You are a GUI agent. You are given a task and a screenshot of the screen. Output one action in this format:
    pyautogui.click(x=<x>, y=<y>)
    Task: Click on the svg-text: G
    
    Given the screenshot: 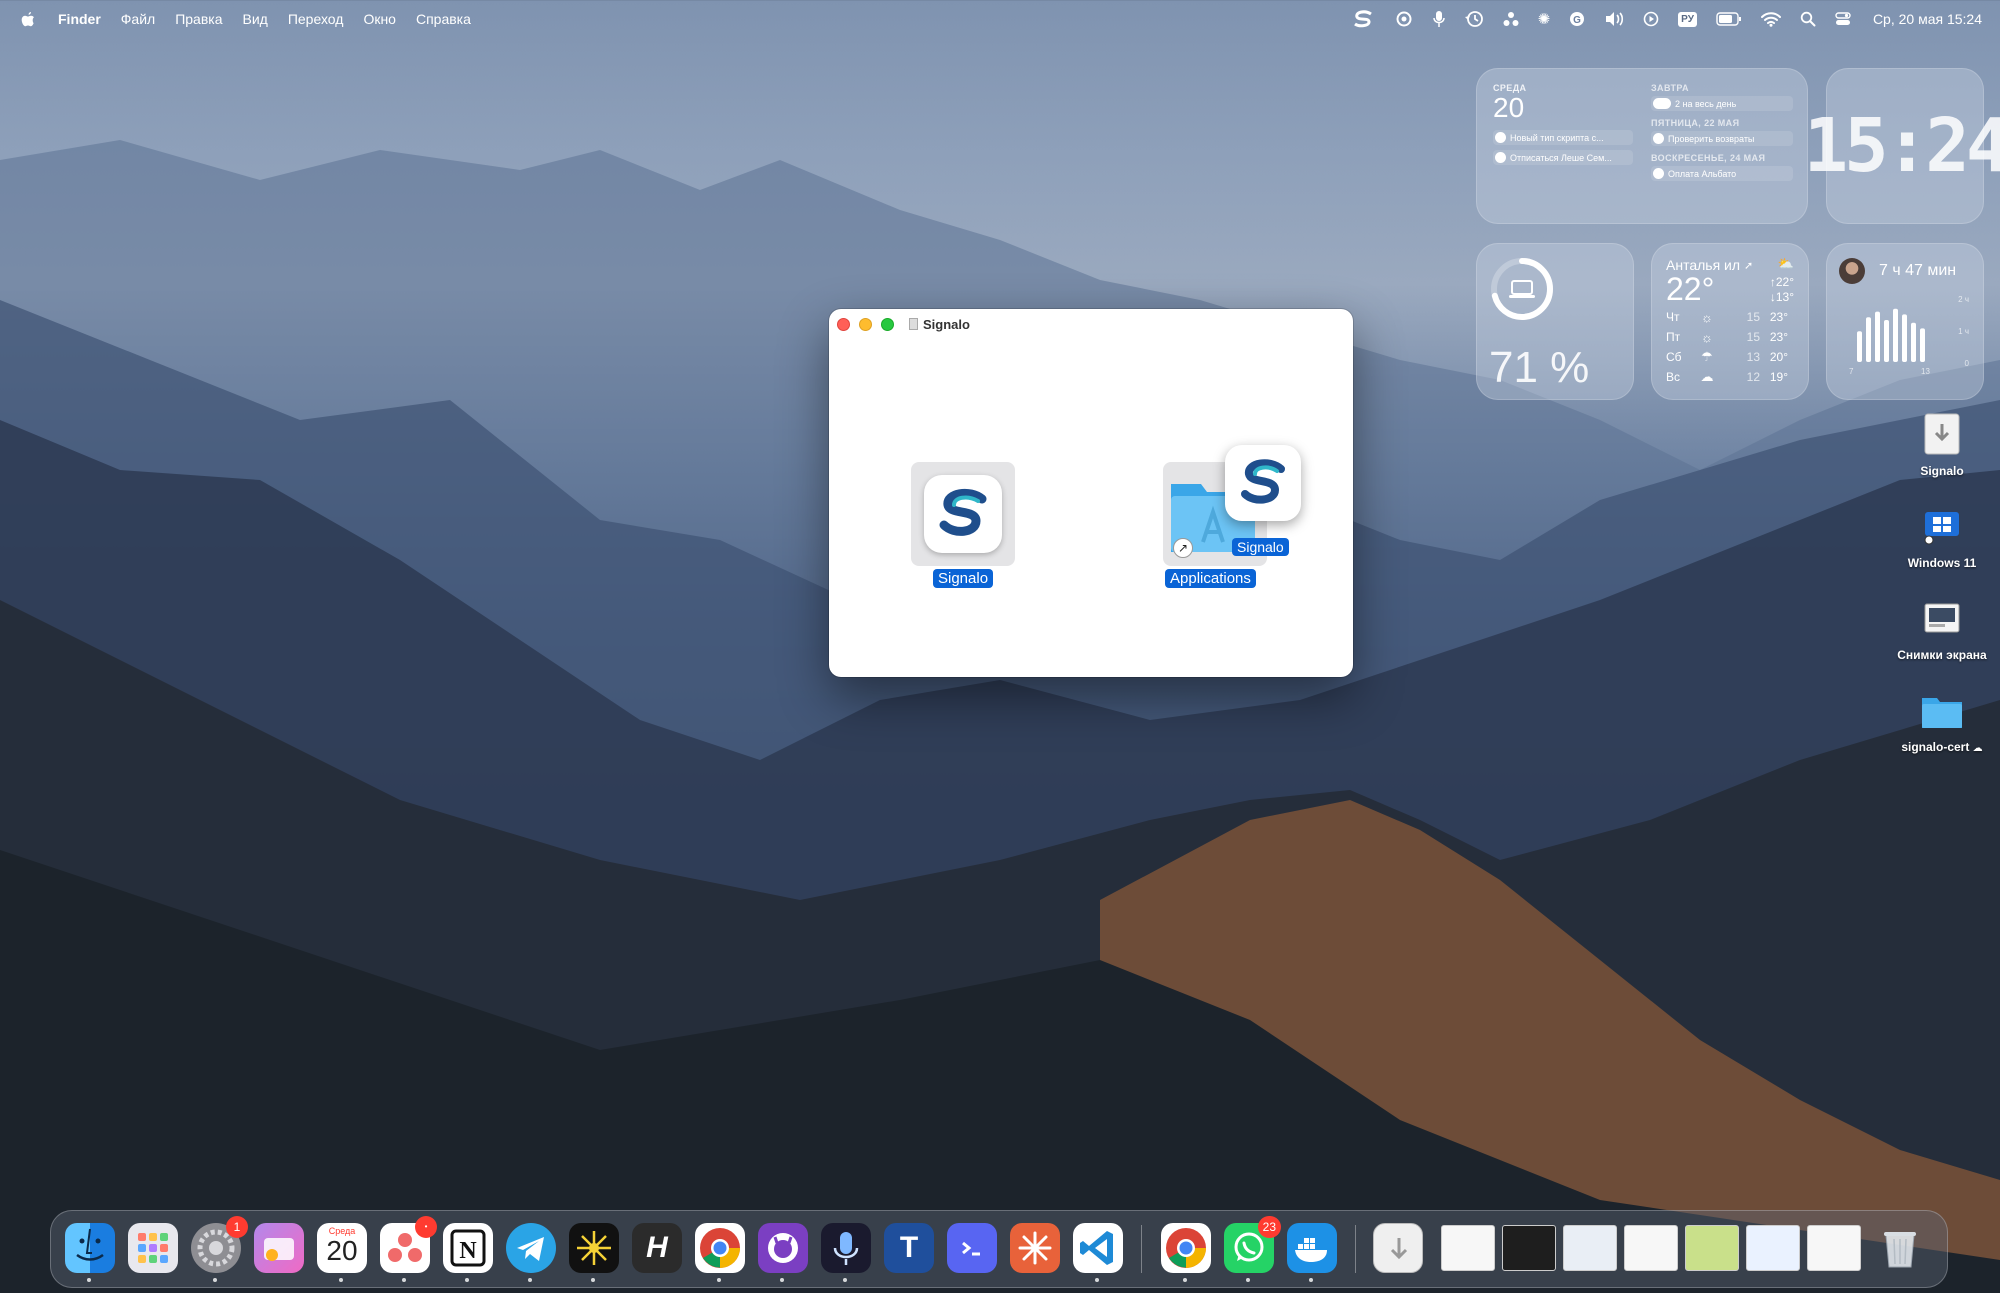 What is the action you would take?
    pyautogui.click(x=1577, y=20)
    